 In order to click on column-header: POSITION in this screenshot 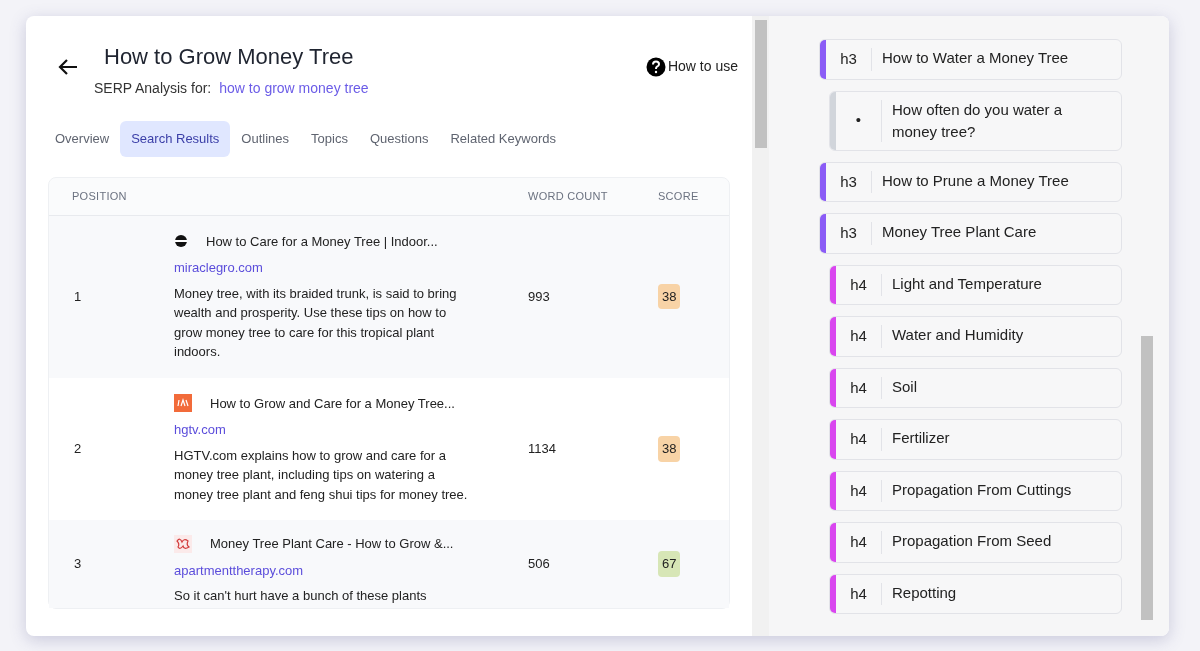, I will do `click(100, 196)`.